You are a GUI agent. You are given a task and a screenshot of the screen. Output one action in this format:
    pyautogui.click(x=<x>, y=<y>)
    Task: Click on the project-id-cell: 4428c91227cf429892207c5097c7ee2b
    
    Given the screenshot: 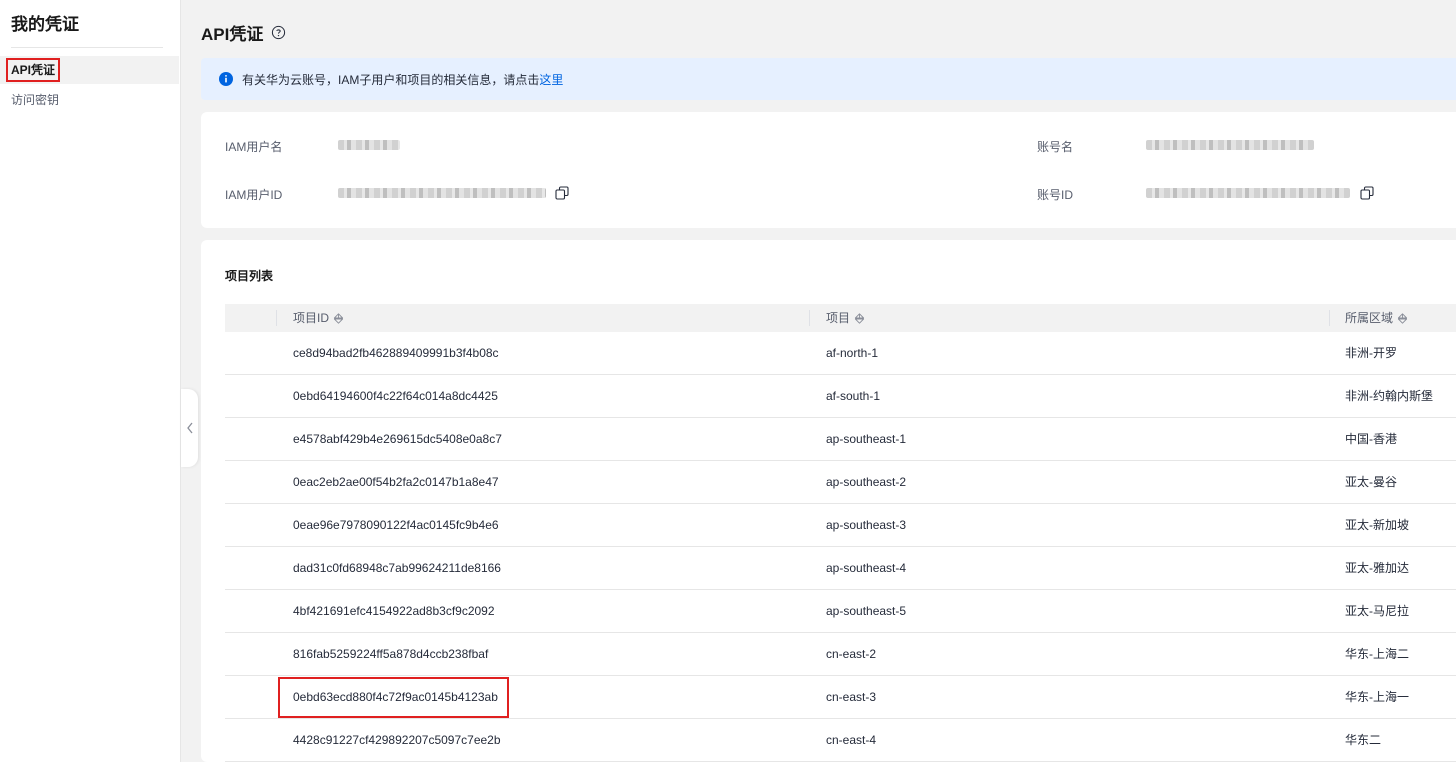 What is the action you would take?
    pyautogui.click(x=397, y=740)
    